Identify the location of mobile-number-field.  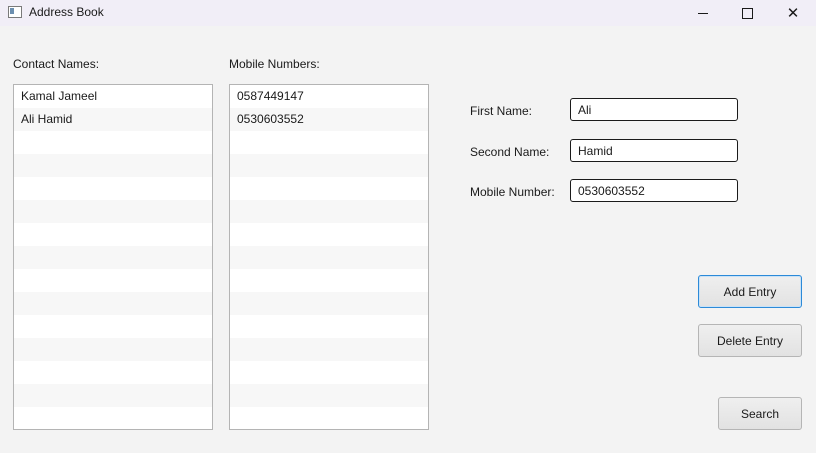
(654, 190).